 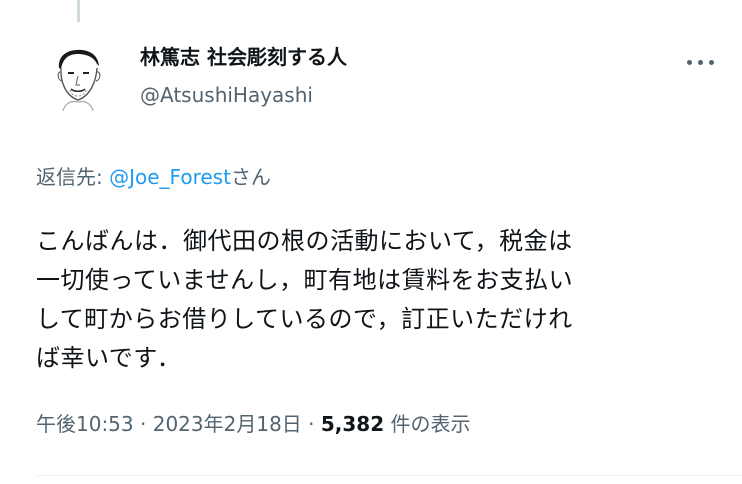 I want to click on divider, so click(x=389, y=475).